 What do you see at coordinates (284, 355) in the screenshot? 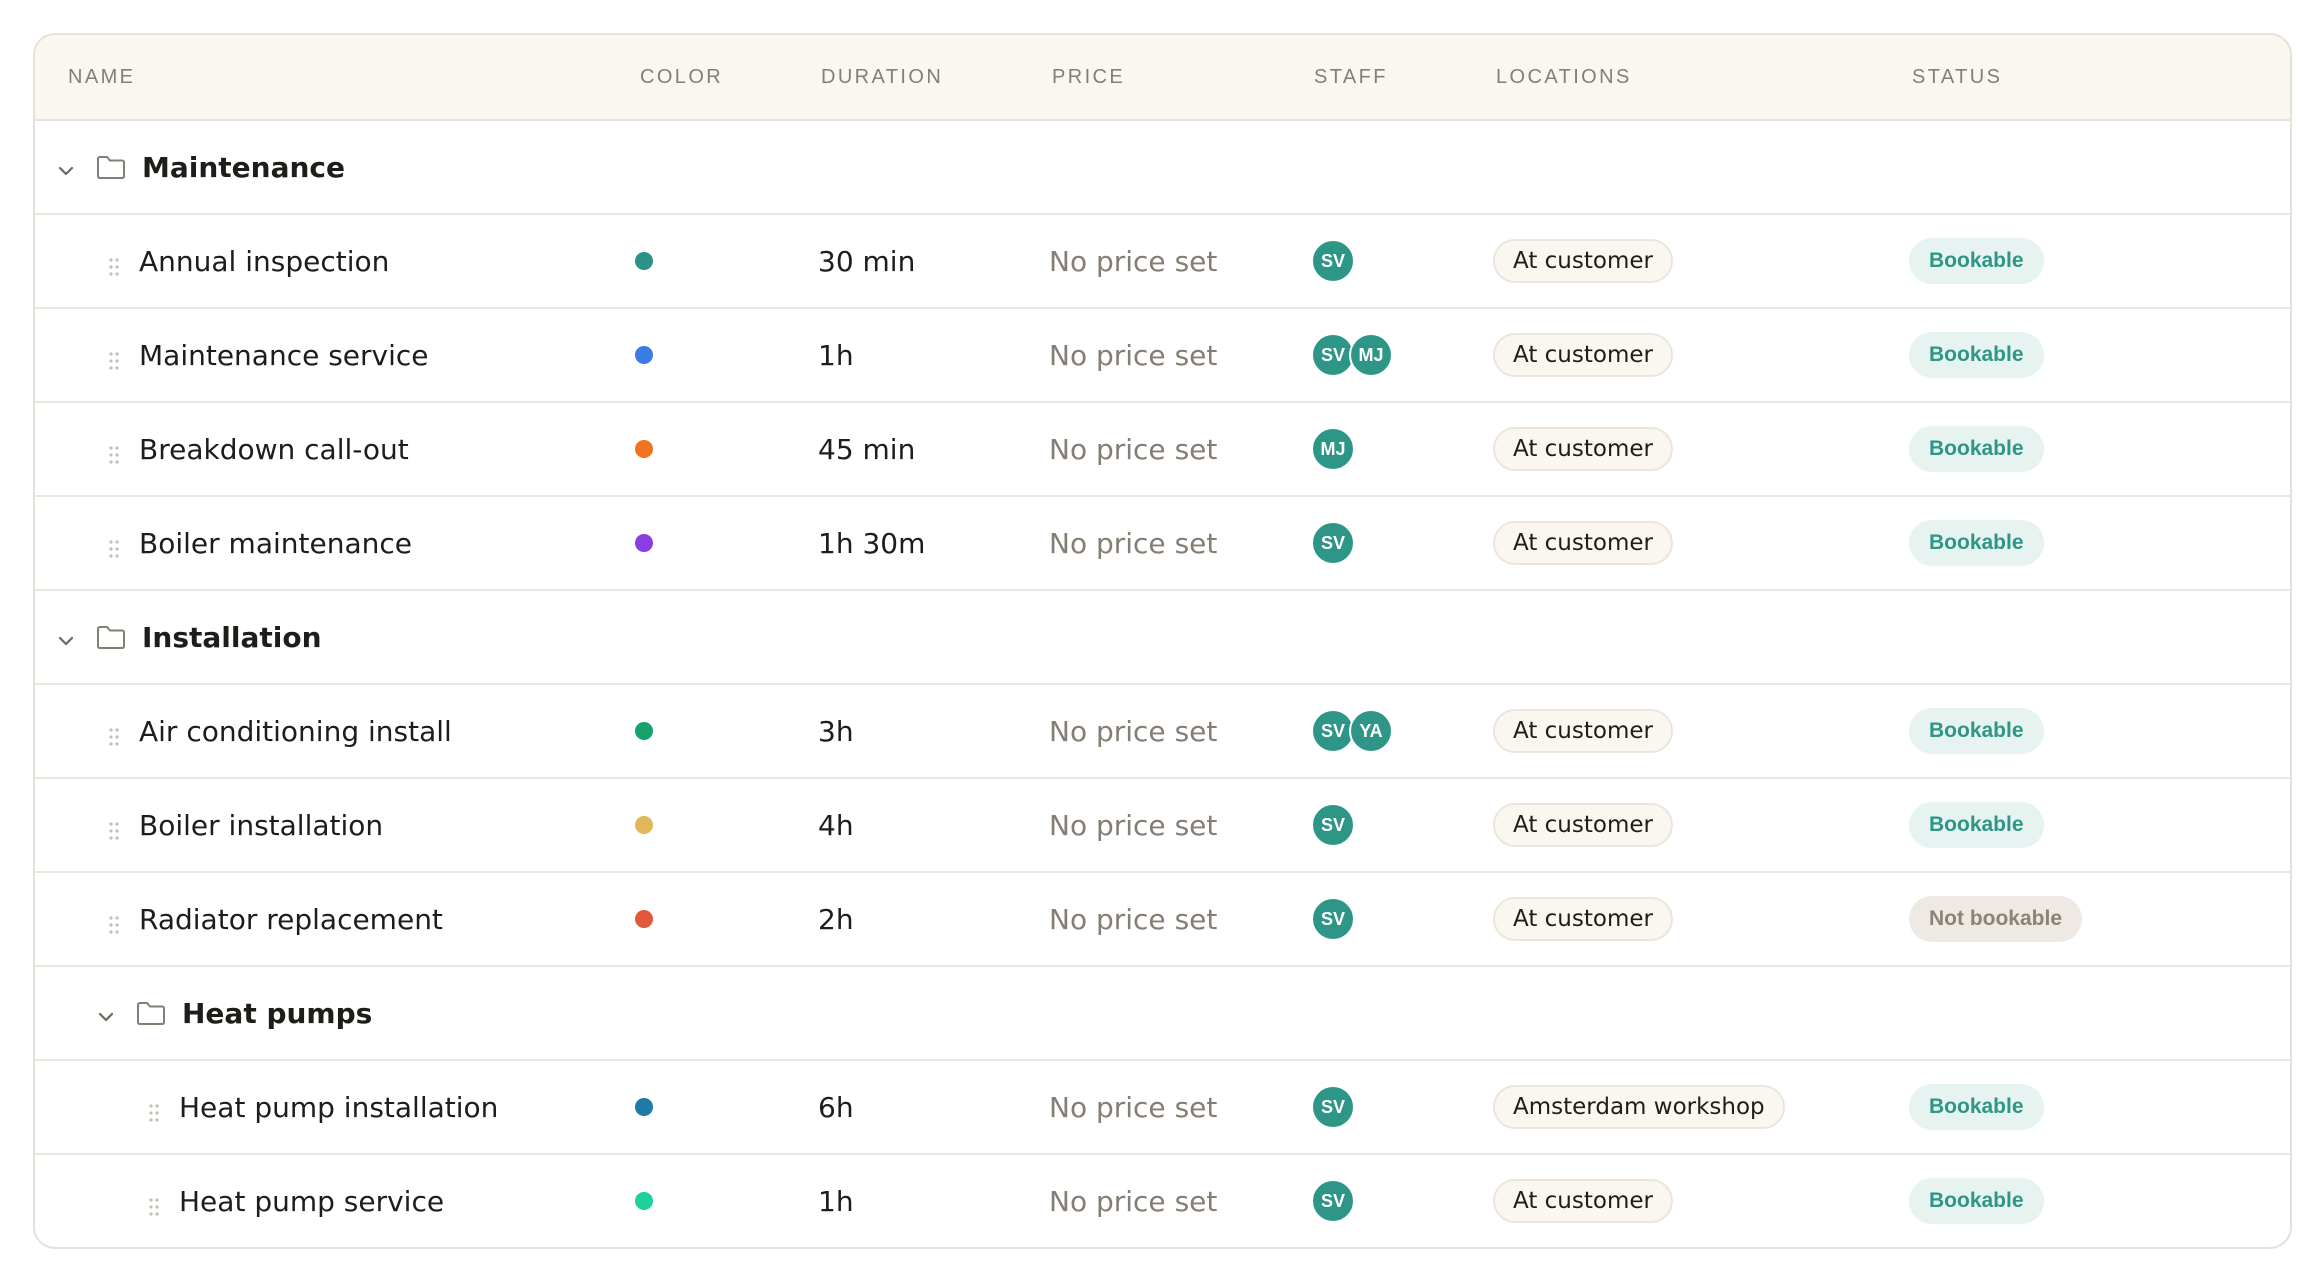
I see `service-name: Maintenance service` at bounding box center [284, 355].